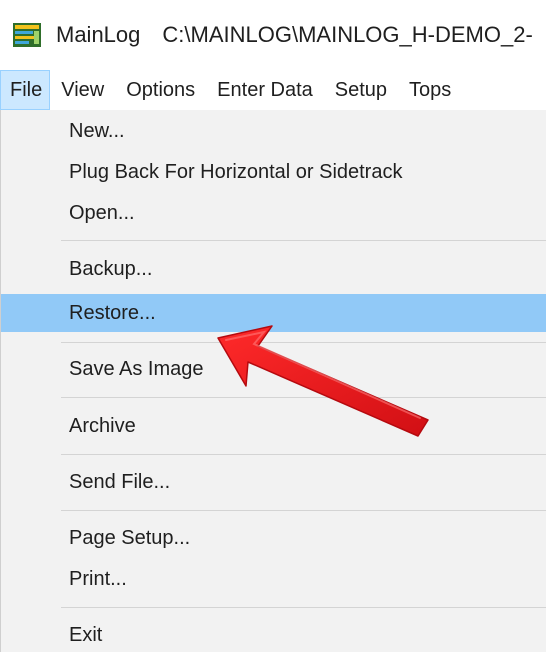  What do you see at coordinates (82, 90) in the screenshot?
I see `menu-view: View` at bounding box center [82, 90].